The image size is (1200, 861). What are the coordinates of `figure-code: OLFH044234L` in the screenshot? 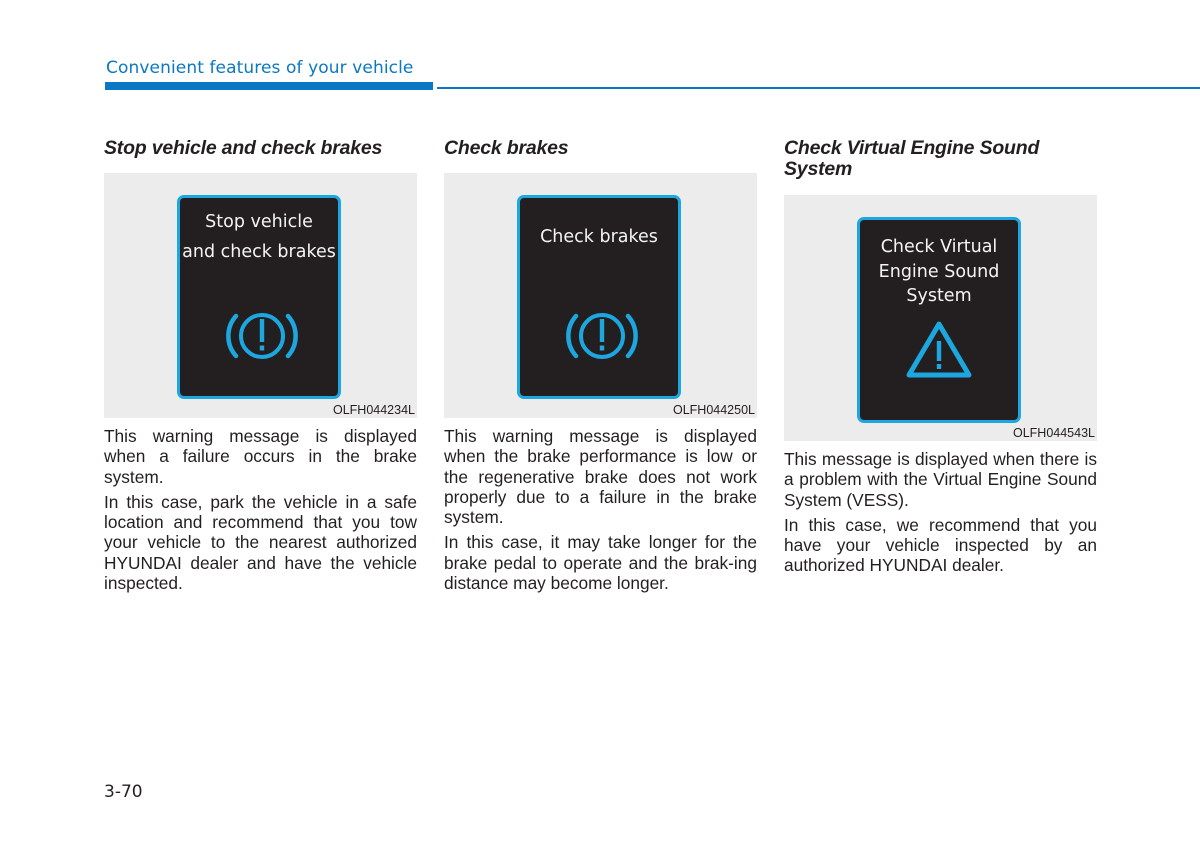 It's located at (373, 410).